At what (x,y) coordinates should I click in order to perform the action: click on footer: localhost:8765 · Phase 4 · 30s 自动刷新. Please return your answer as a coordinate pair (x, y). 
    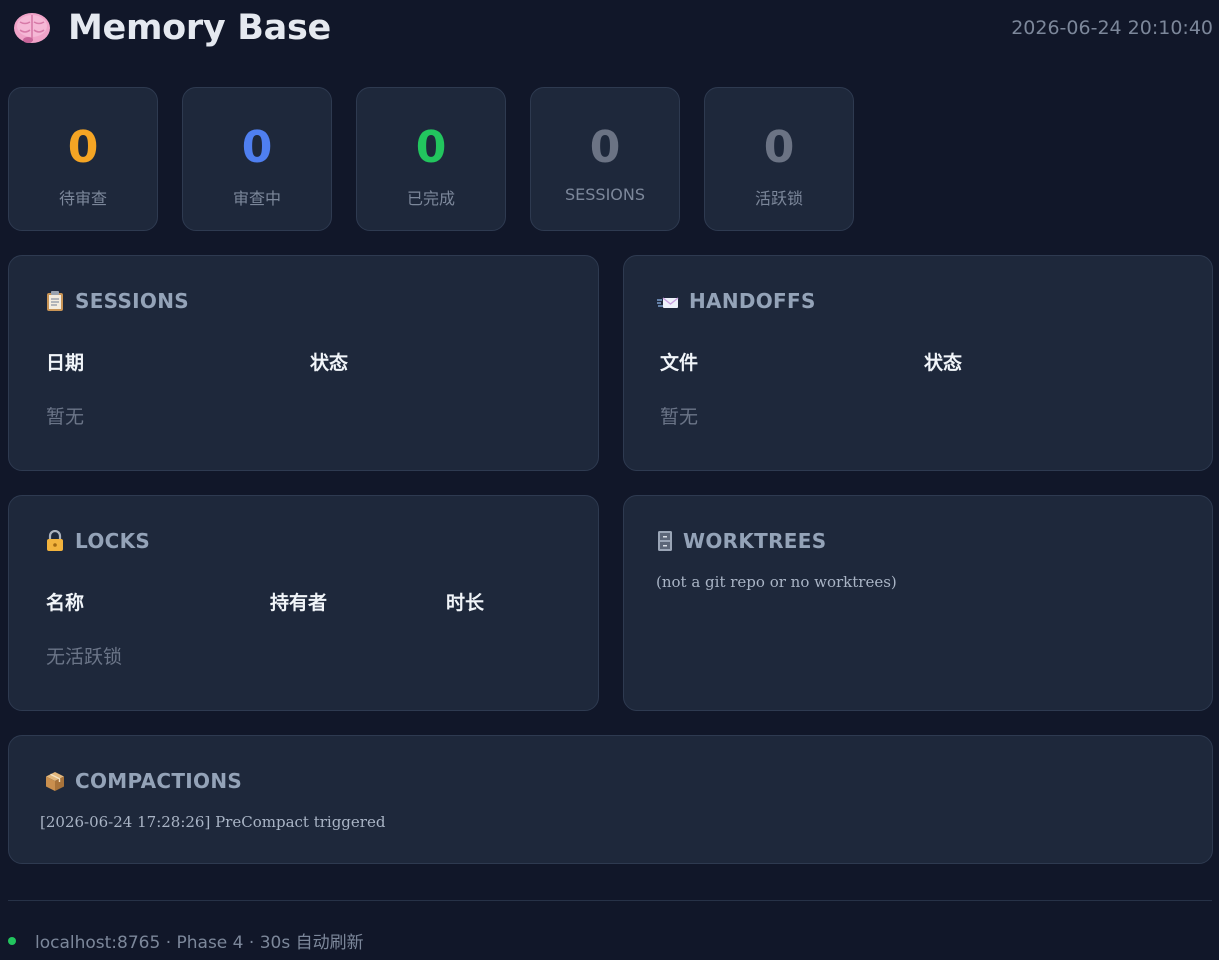
    Looking at the image, I should click on (186, 940).